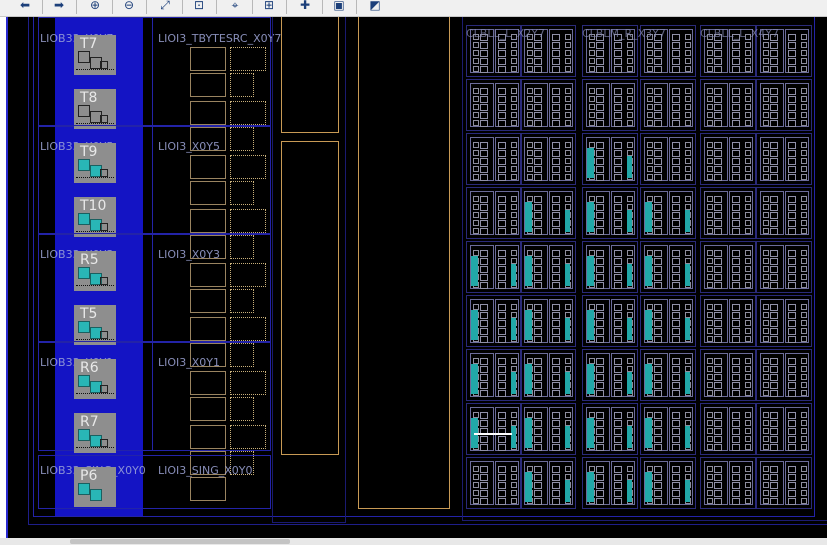 This screenshot has height=545, width=827. I want to click on zoom-fit-icon: ⤢, so click(165, 6).